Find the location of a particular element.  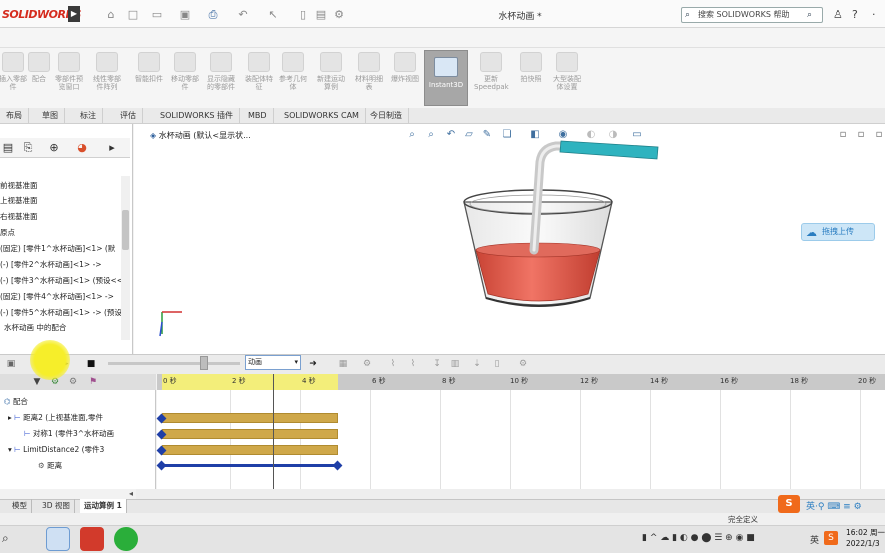

motion-item-mates: ⌬ 配合 is located at coordinates (16, 402).